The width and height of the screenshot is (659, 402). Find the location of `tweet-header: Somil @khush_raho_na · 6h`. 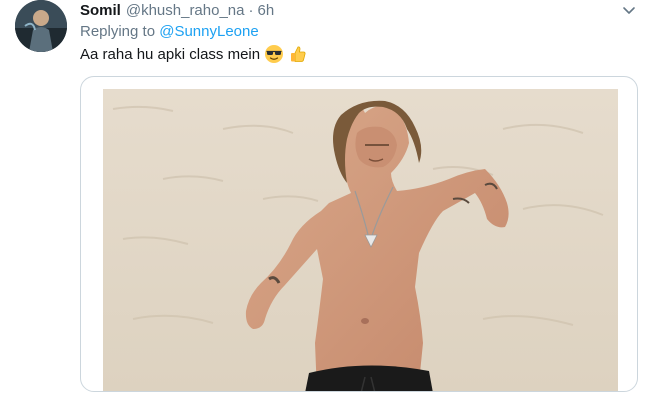

tweet-header: Somil @khush_raho_na · 6h is located at coordinates (177, 10).